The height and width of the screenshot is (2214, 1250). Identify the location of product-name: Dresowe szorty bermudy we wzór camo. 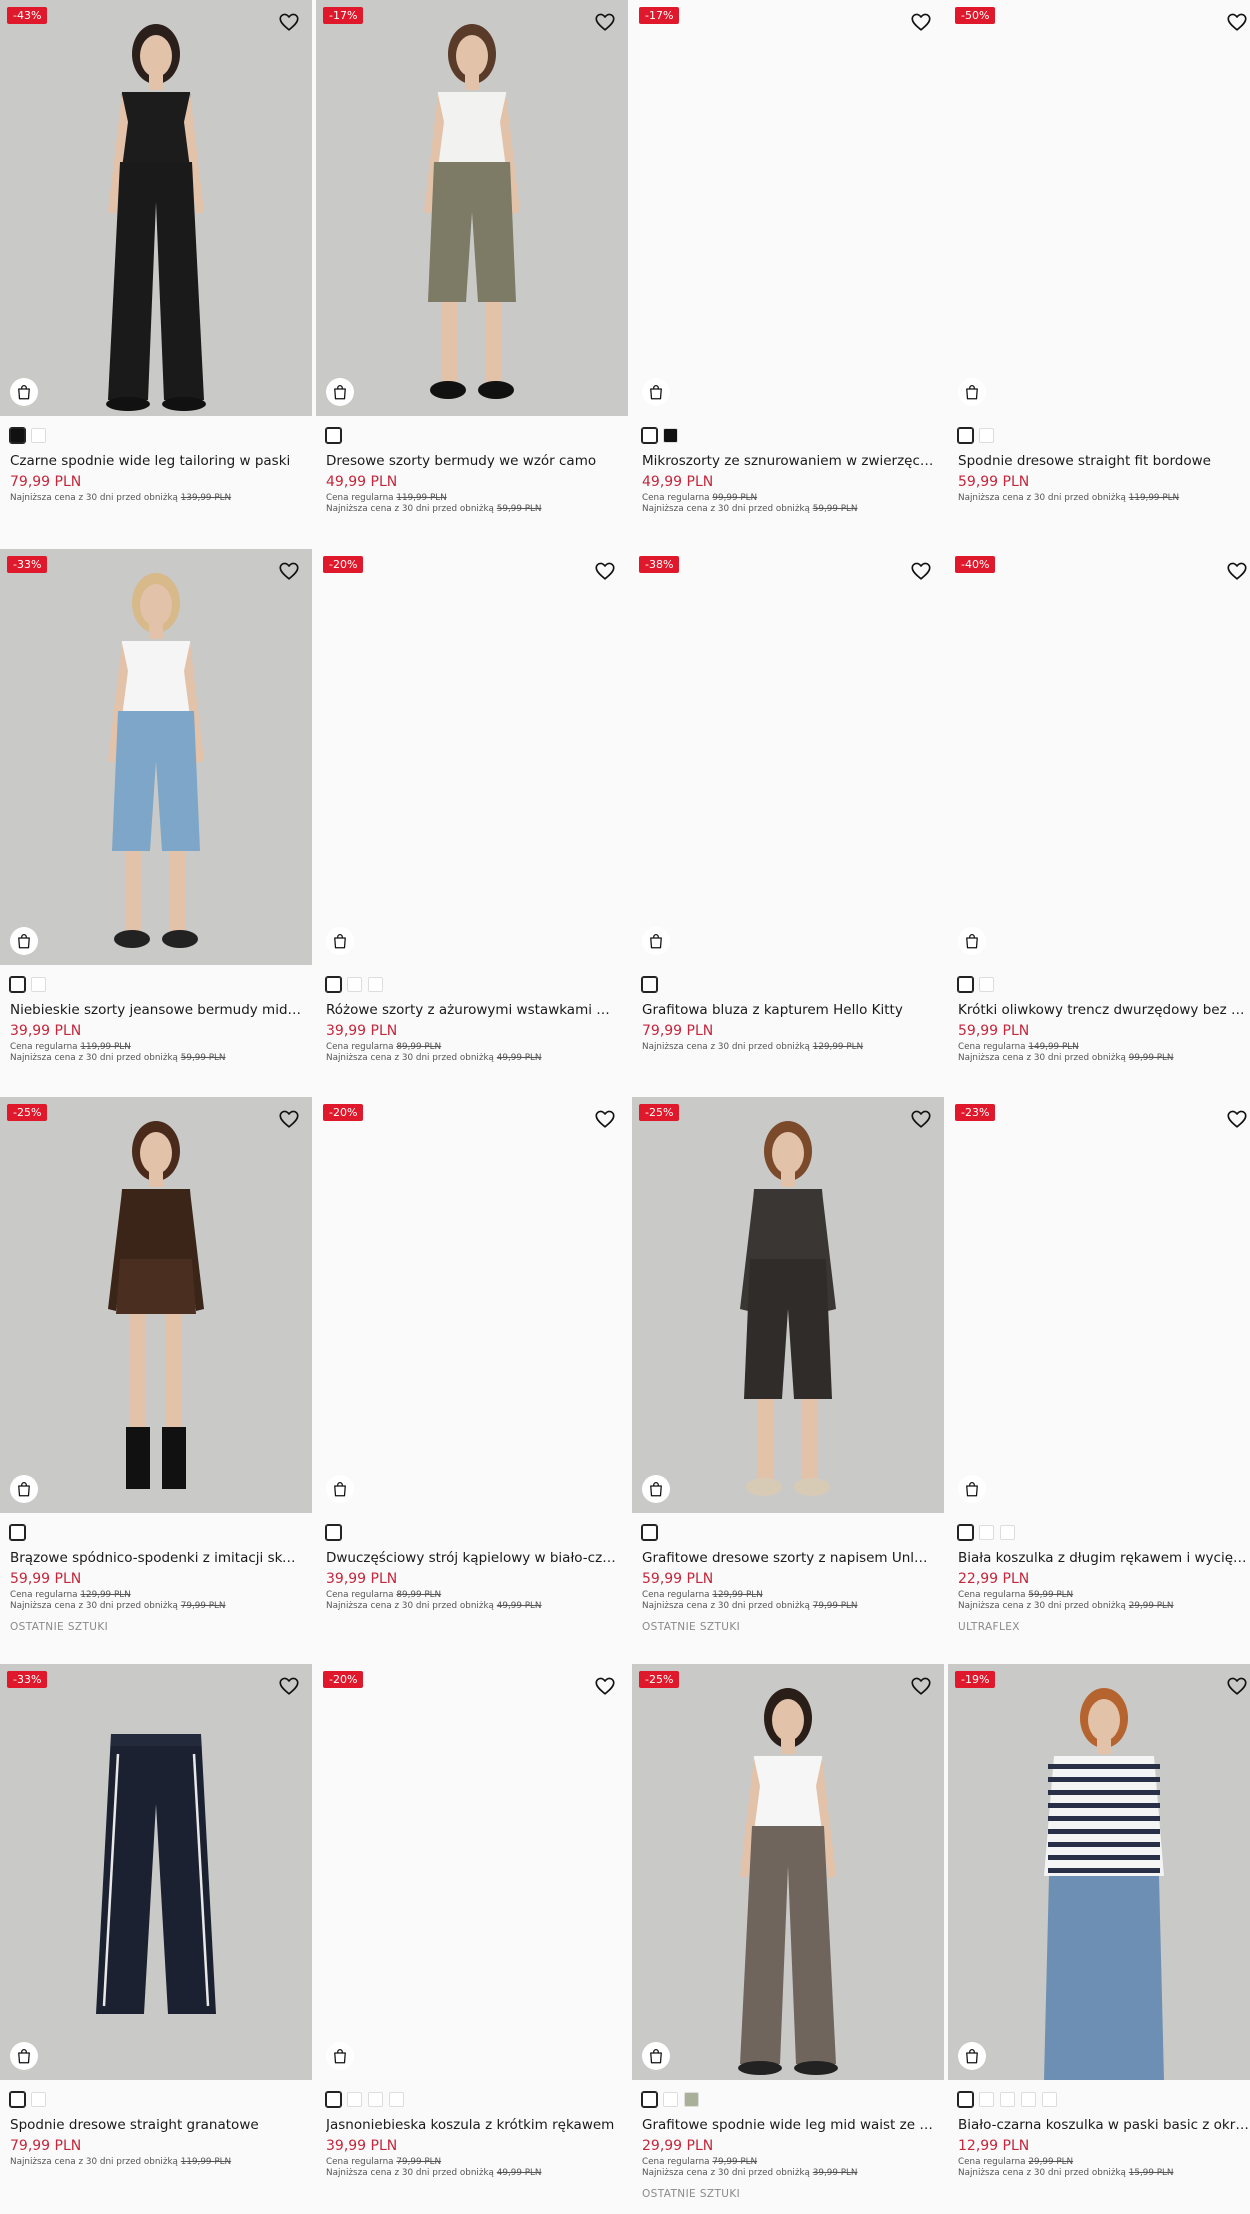
(472, 461).